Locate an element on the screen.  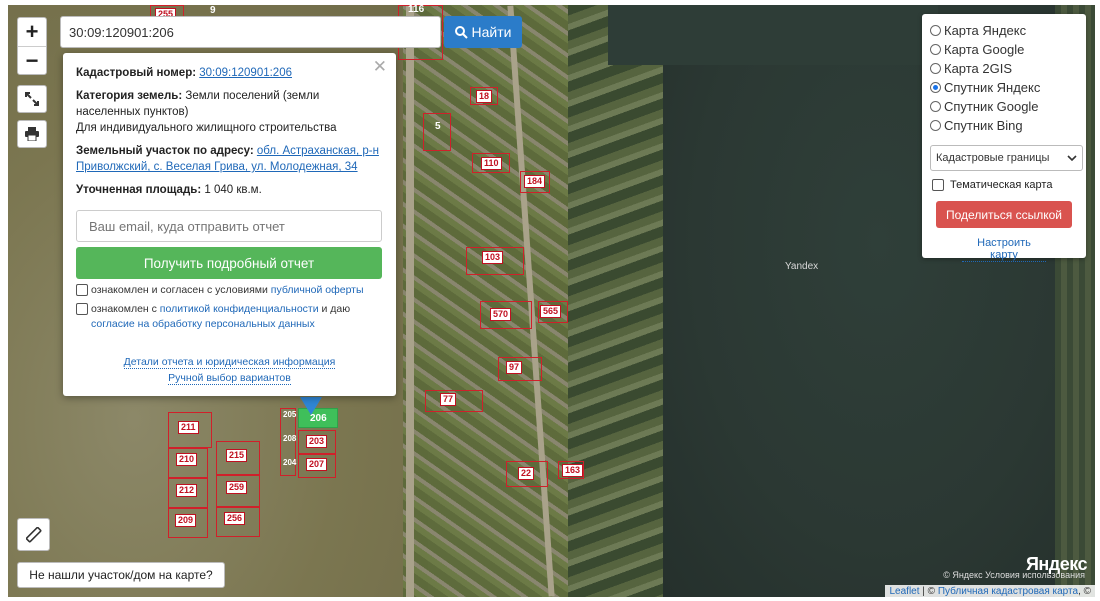
parcel-label: 211 is located at coordinates (188, 427).